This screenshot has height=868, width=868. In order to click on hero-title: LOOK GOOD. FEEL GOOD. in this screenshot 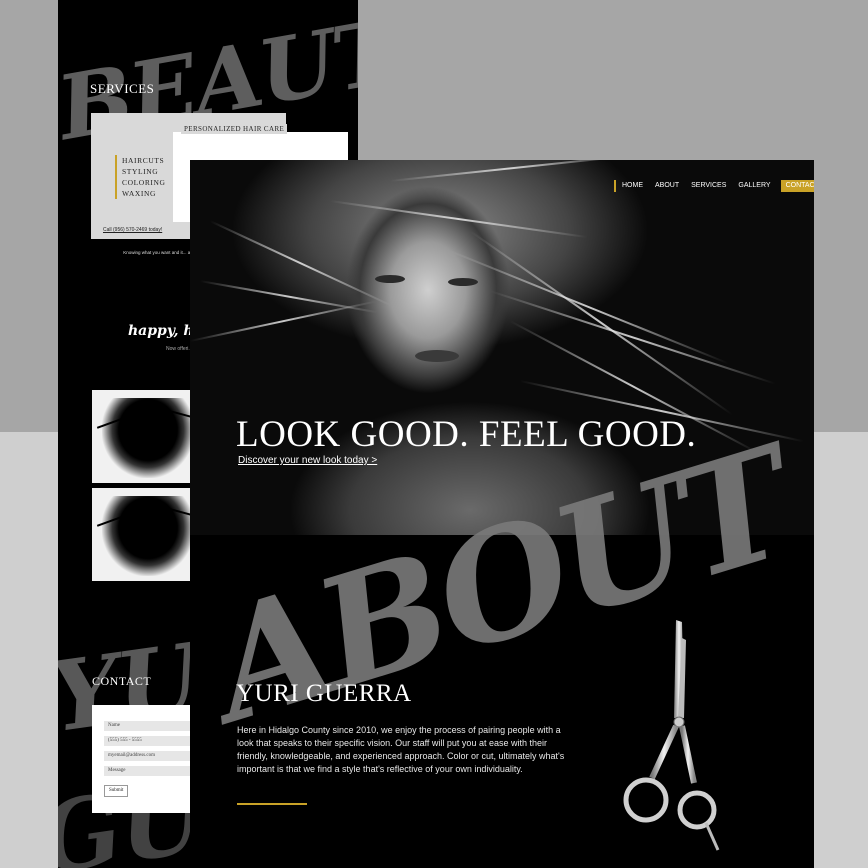, I will do `click(466, 434)`.